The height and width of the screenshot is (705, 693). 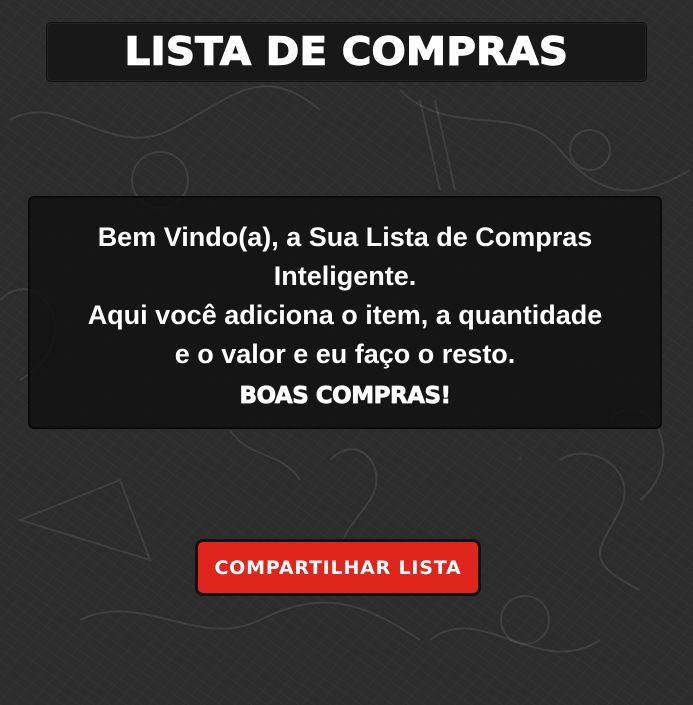 What do you see at coordinates (345, 396) in the screenshot?
I see `closing-message: BOAS COMPRAS!` at bounding box center [345, 396].